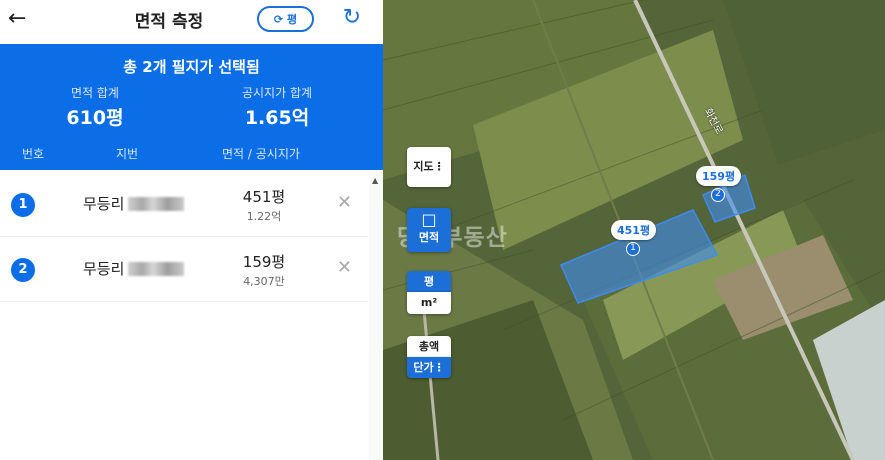 Image resolution: width=885 pixels, height=460 pixels. I want to click on map-type-button: 지도⋮, so click(429, 167).